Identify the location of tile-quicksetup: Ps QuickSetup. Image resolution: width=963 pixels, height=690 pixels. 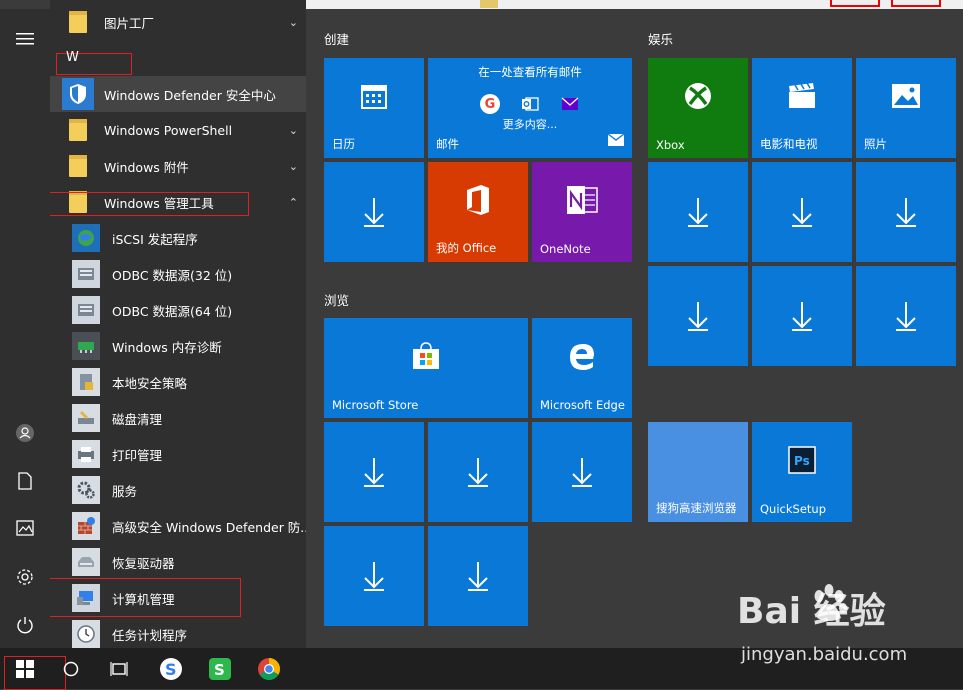
(802, 472).